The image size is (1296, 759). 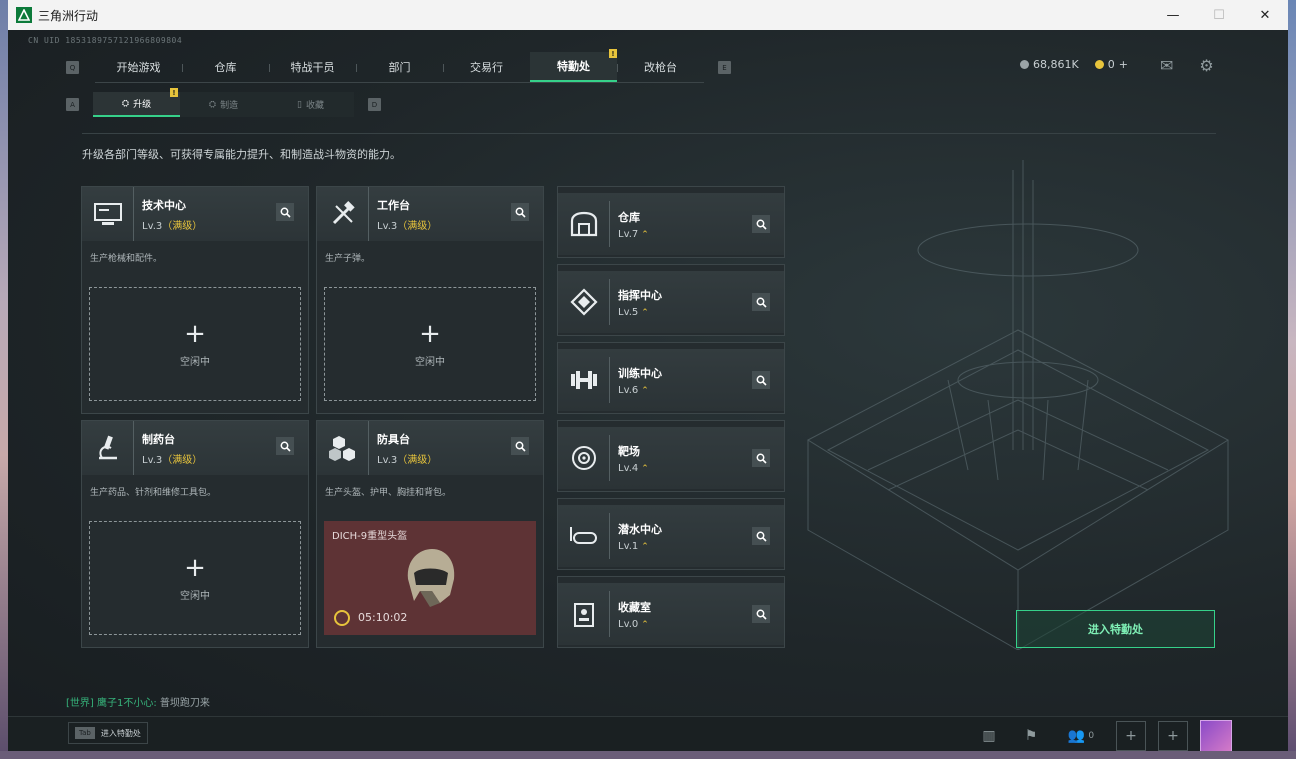 I want to click on tab-warehouse: 仓库, so click(x=225, y=67).